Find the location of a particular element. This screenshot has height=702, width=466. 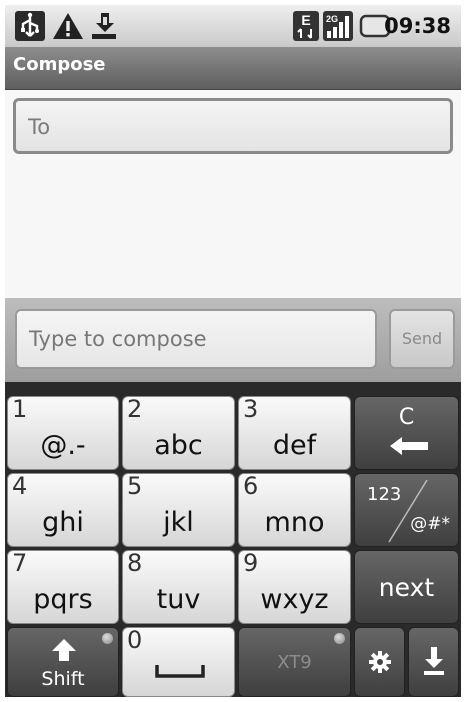

key-3: 3 def is located at coordinates (294, 433).